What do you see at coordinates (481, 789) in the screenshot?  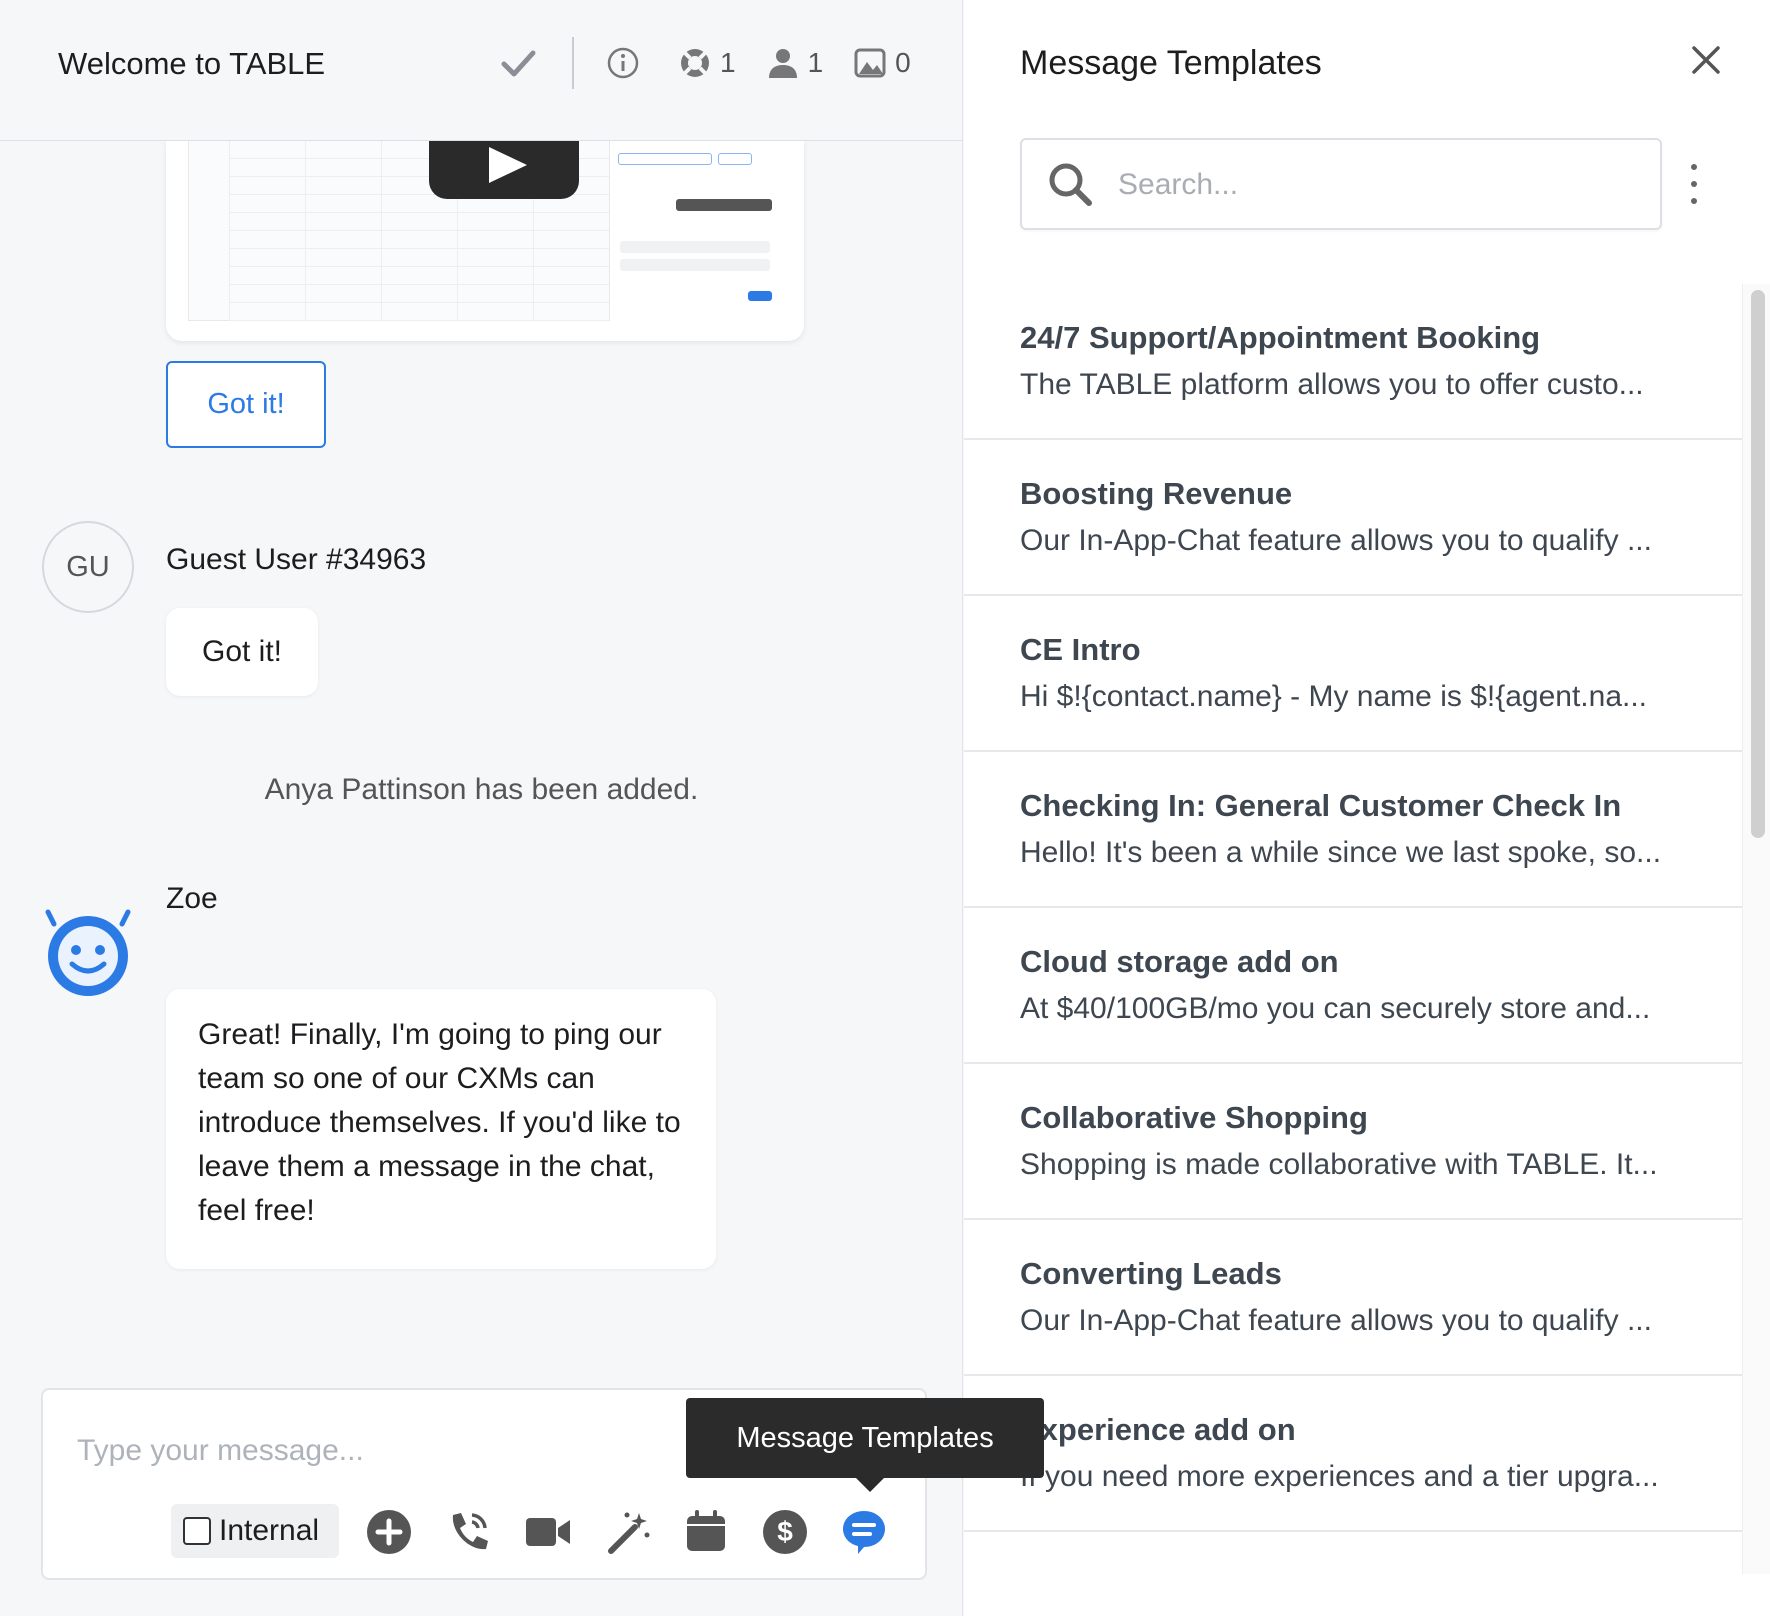 I see `system-message: Anya Pattinson has been added.` at bounding box center [481, 789].